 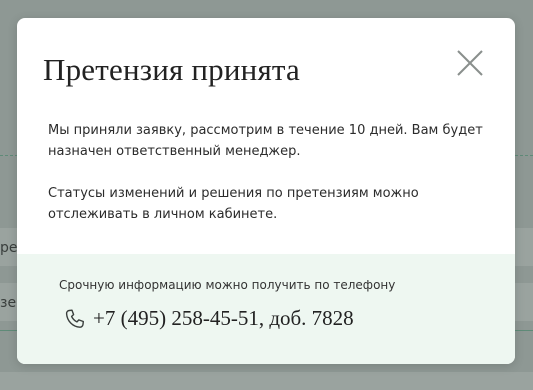 I want to click on modal-title: Претензия принята, so click(x=172, y=69).